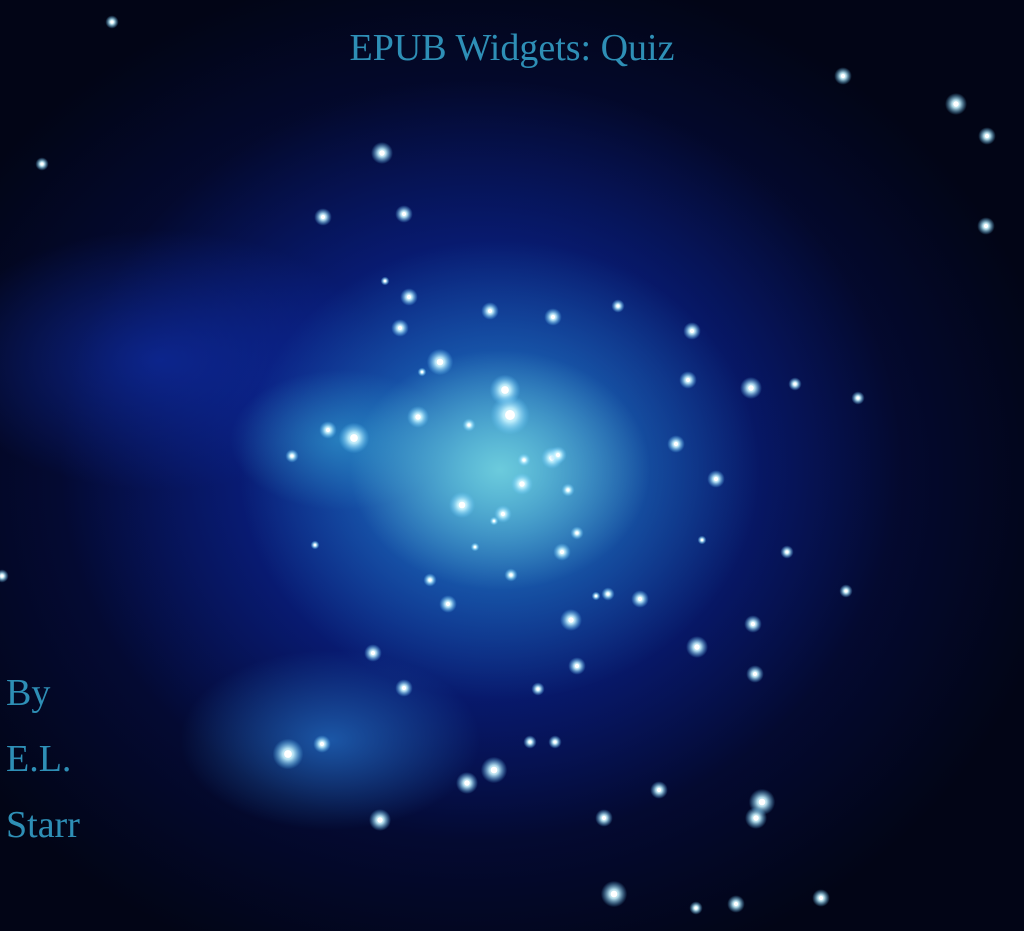 The width and height of the screenshot is (1024, 931). I want to click on author-byline: By E.L. Starr, so click(43, 759).